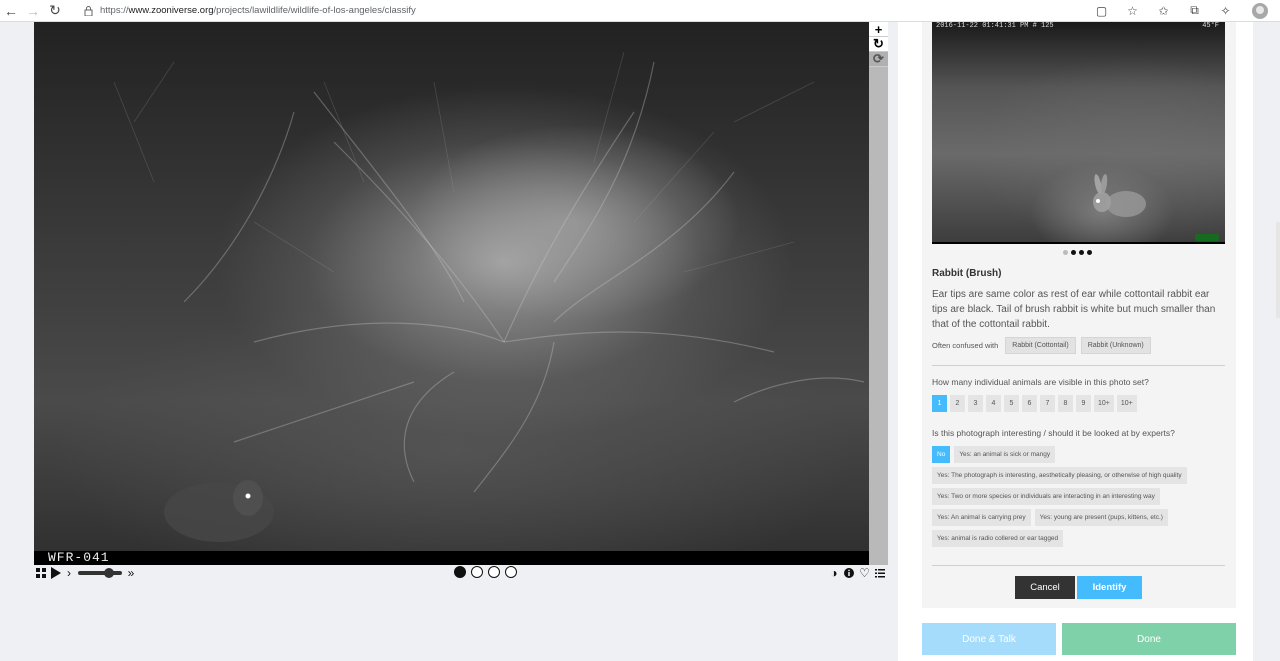  I want to click on done-and-talk-button: Done & Talk, so click(989, 639).